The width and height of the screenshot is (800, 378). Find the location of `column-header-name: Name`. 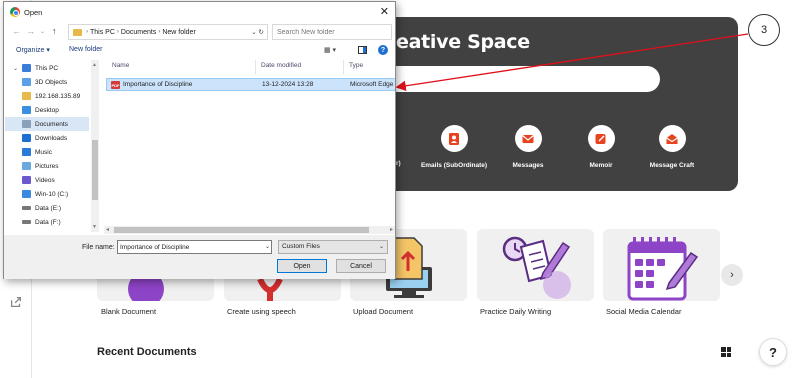

column-header-name: Name is located at coordinates (120, 65).